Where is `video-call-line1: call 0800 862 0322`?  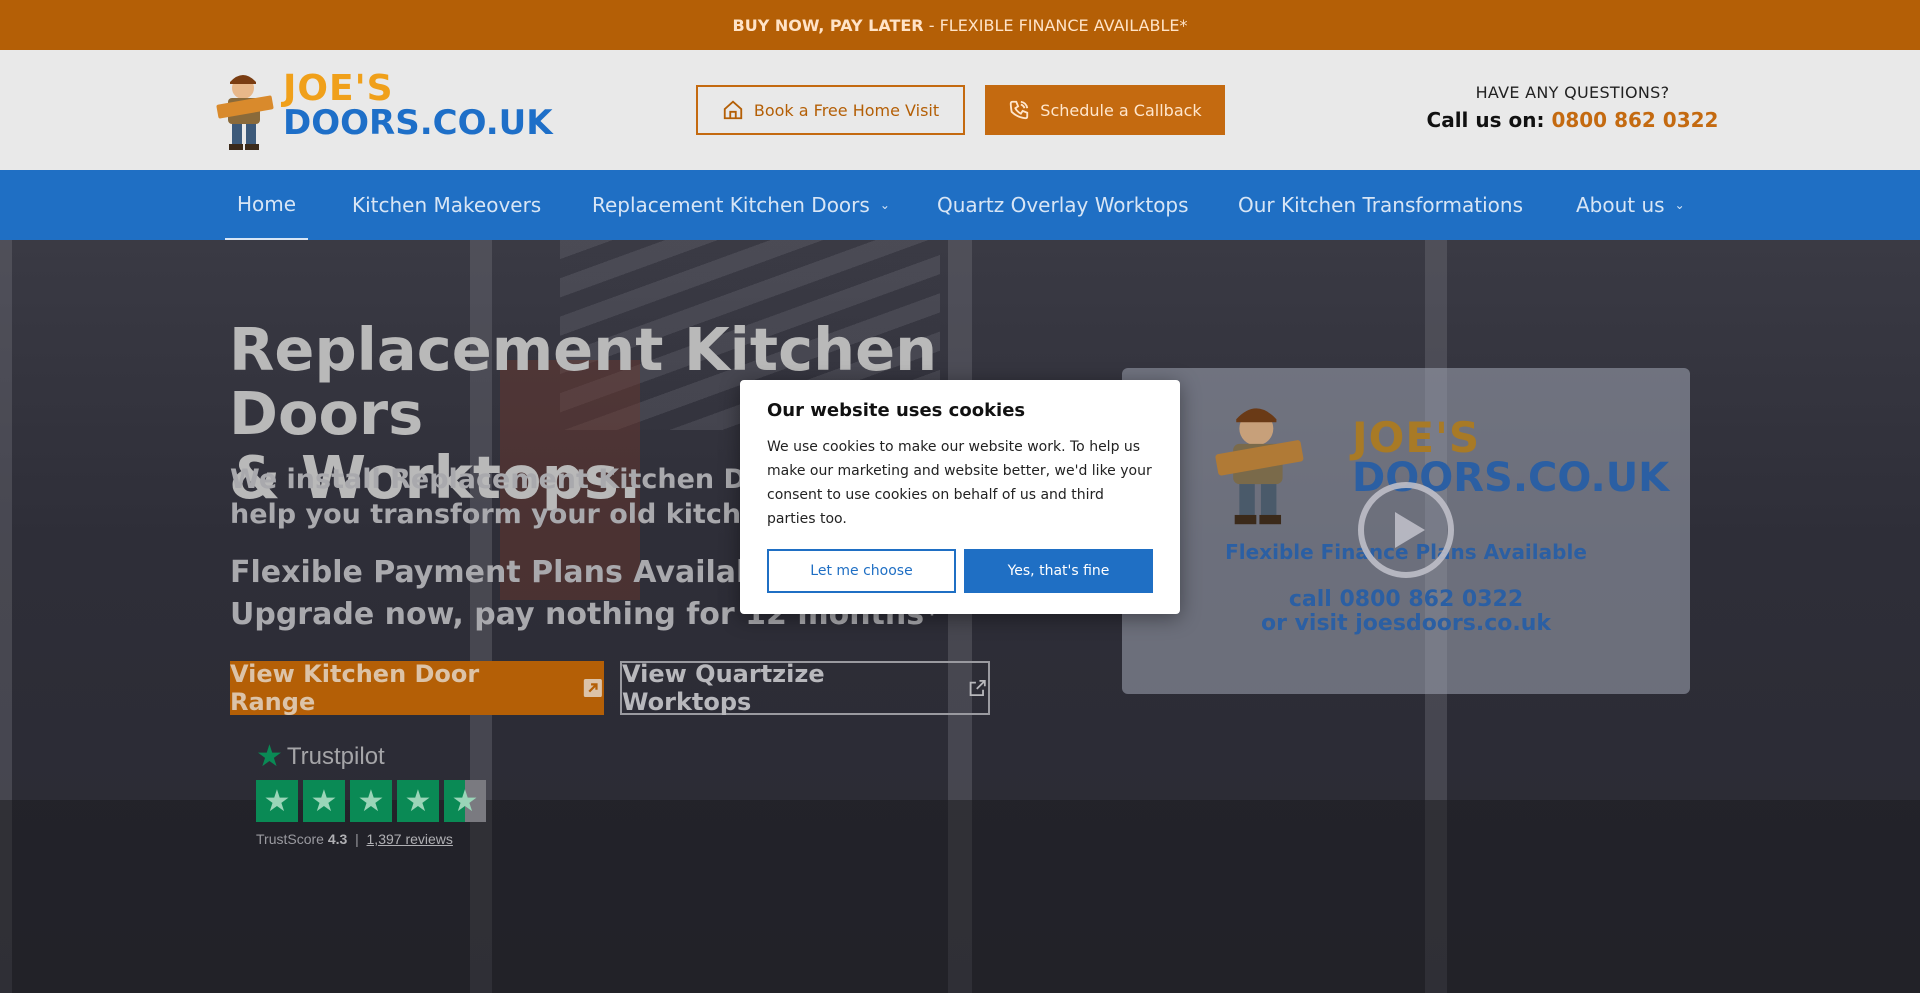
video-call-line1: call 0800 862 0322 is located at coordinates (1406, 599).